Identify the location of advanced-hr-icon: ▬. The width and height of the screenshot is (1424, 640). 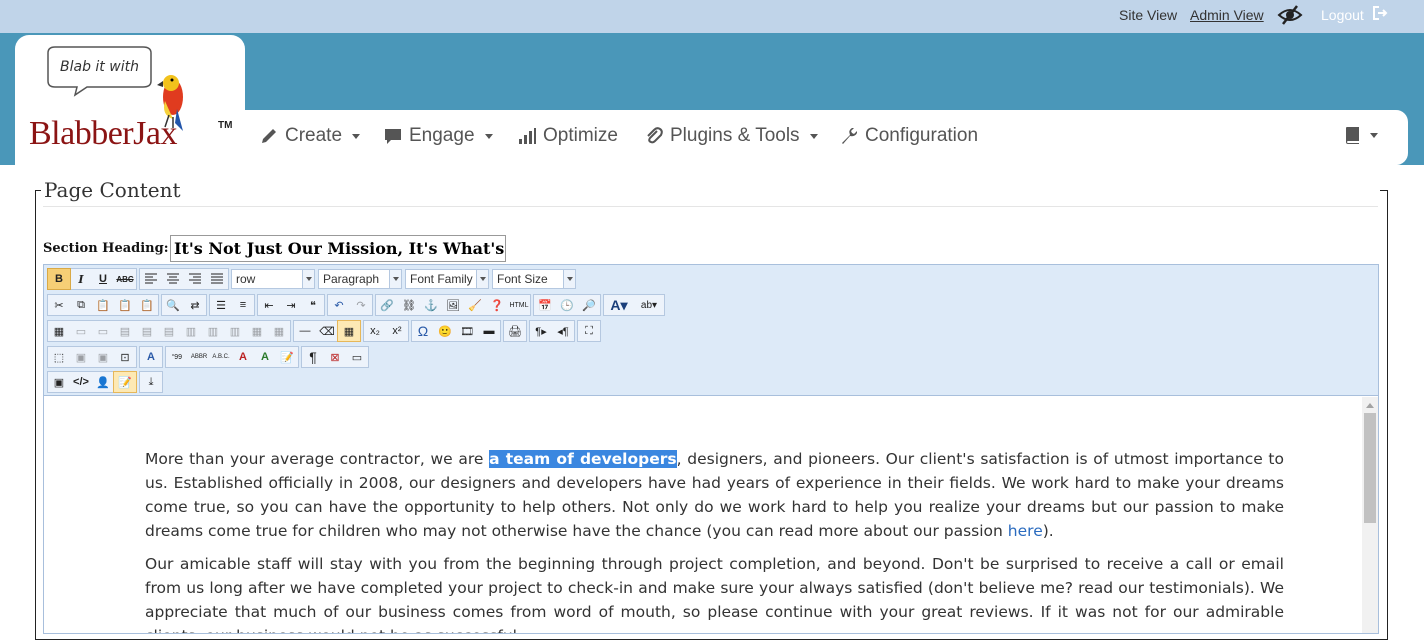
(489, 331).